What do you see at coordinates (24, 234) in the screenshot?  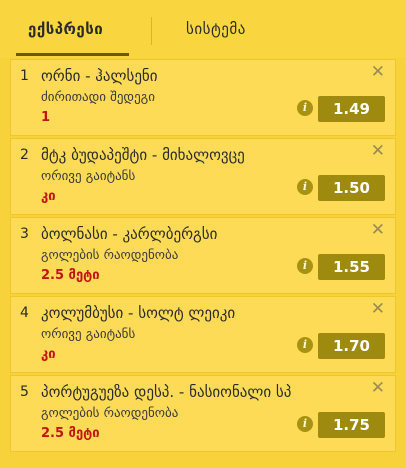 I see `bet-number: 3` at bounding box center [24, 234].